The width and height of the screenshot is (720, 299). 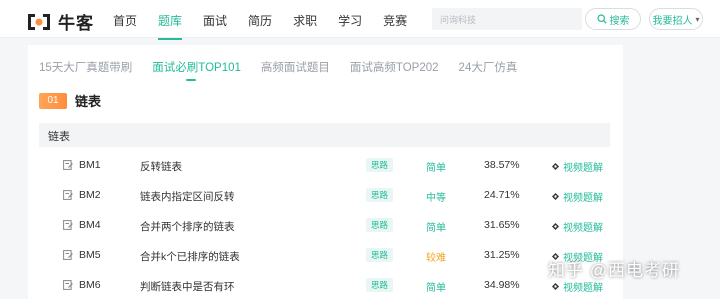 I want to click on pass-rate: 24.71%, so click(x=502, y=195).